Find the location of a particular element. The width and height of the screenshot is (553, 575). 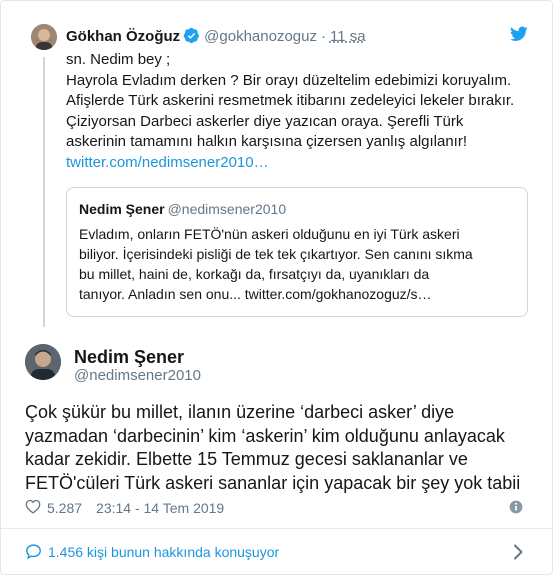

like-count: 5.287 is located at coordinates (64, 508).